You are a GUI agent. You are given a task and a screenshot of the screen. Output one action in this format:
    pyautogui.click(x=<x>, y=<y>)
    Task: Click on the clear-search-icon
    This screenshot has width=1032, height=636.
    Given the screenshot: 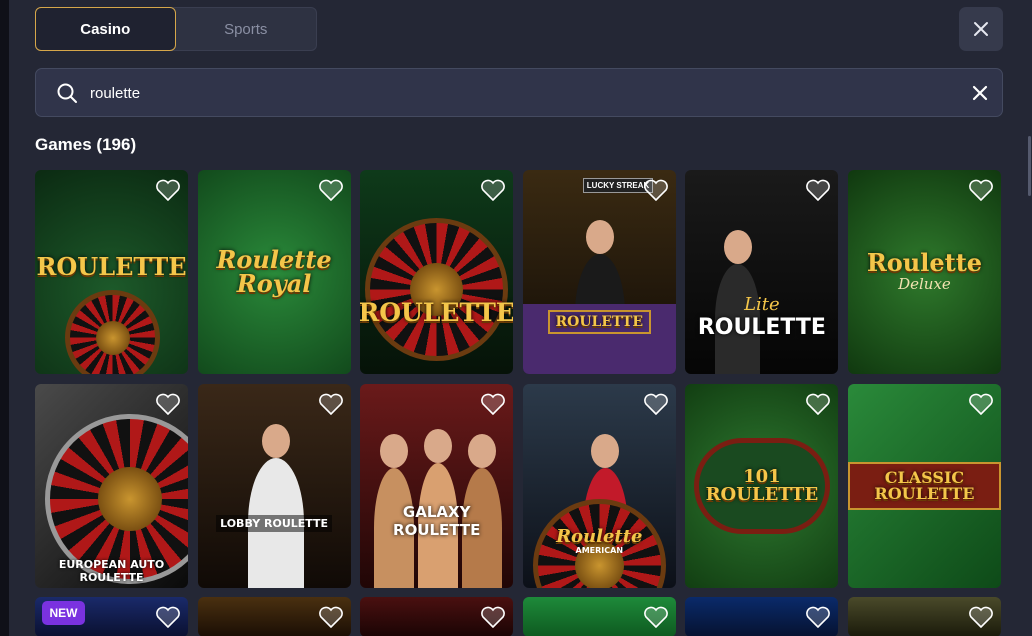 What is the action you would take?
    pyautogui.click(x=980, y=93)
    